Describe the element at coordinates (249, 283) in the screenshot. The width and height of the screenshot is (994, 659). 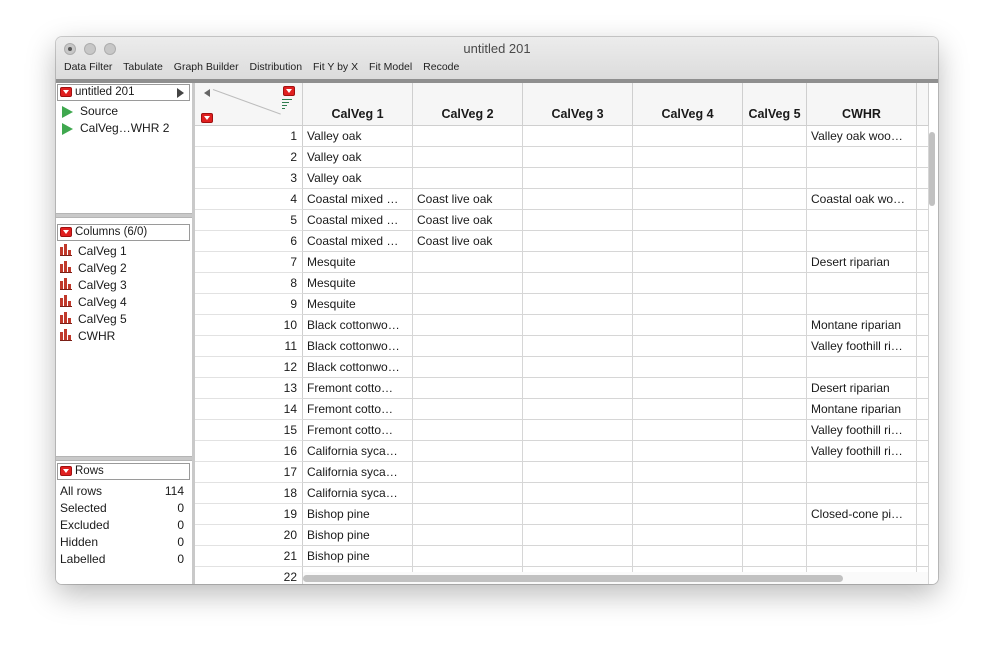
I see `row-number: 8` at that location.